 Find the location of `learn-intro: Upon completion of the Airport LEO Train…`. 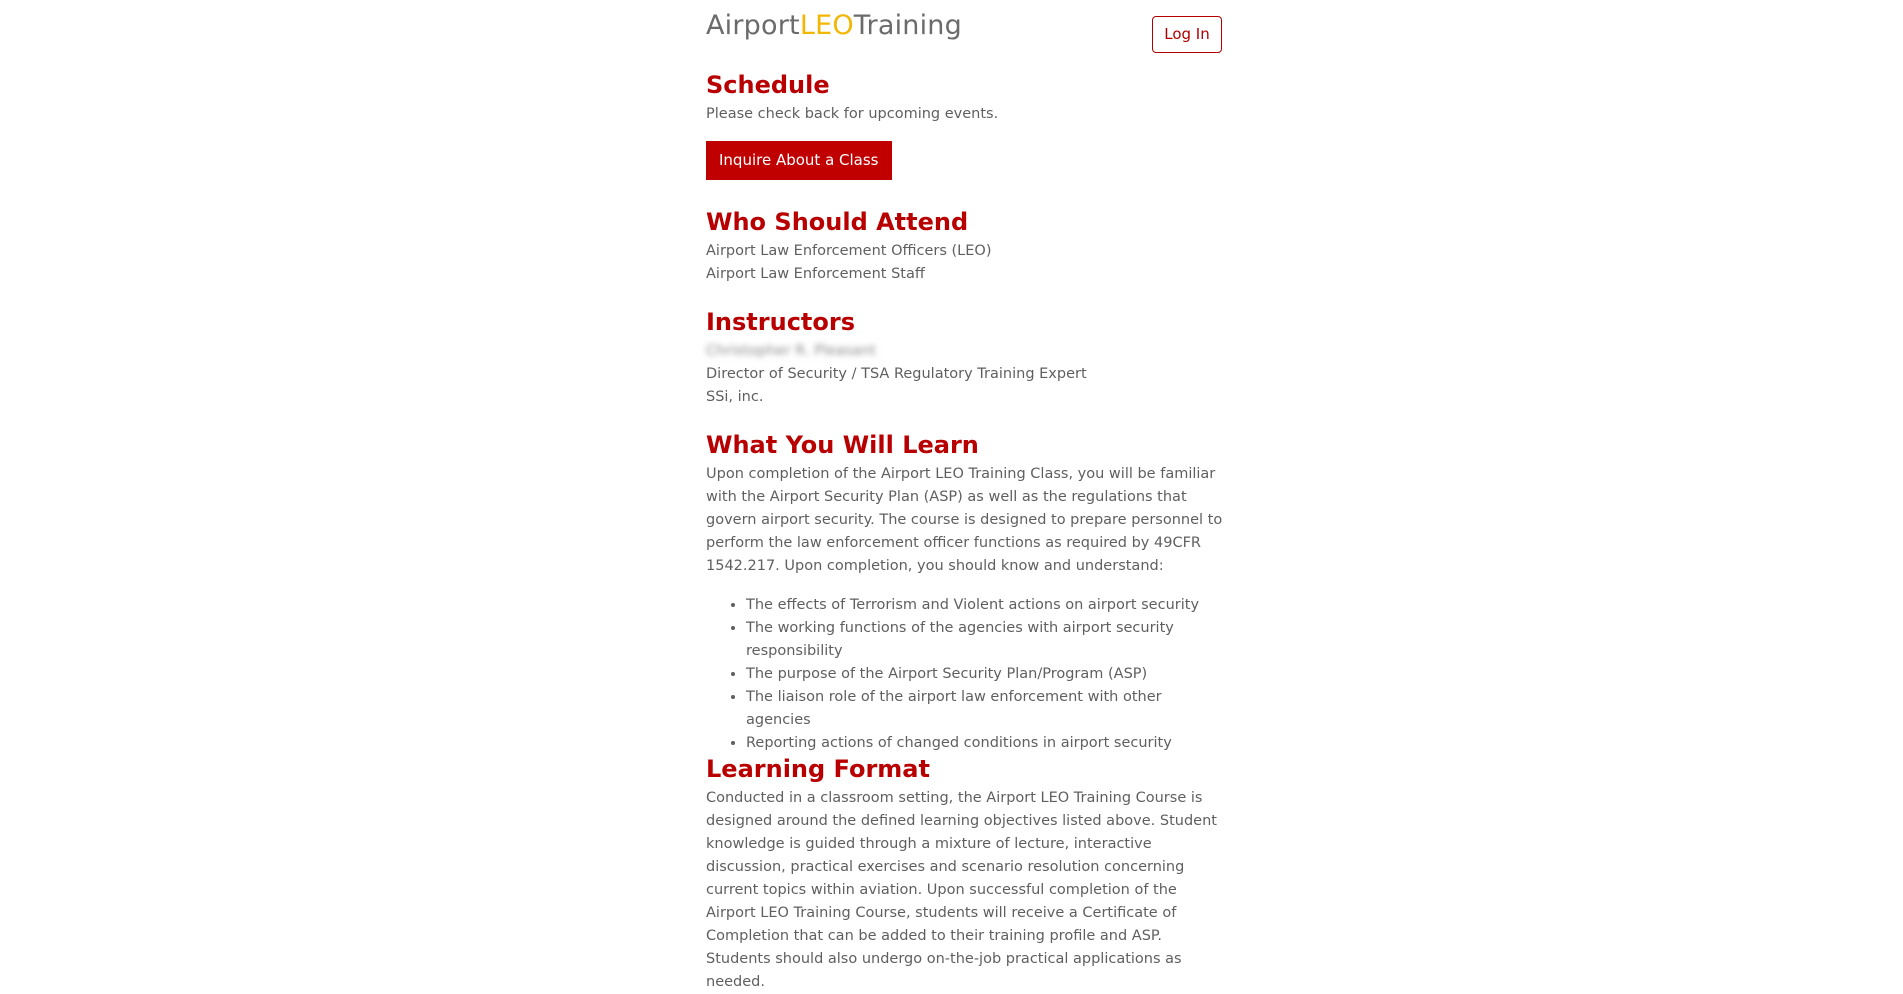

learn-intro: Upon completion of the Airport LEO Train… is located at coordinates (964, 520).